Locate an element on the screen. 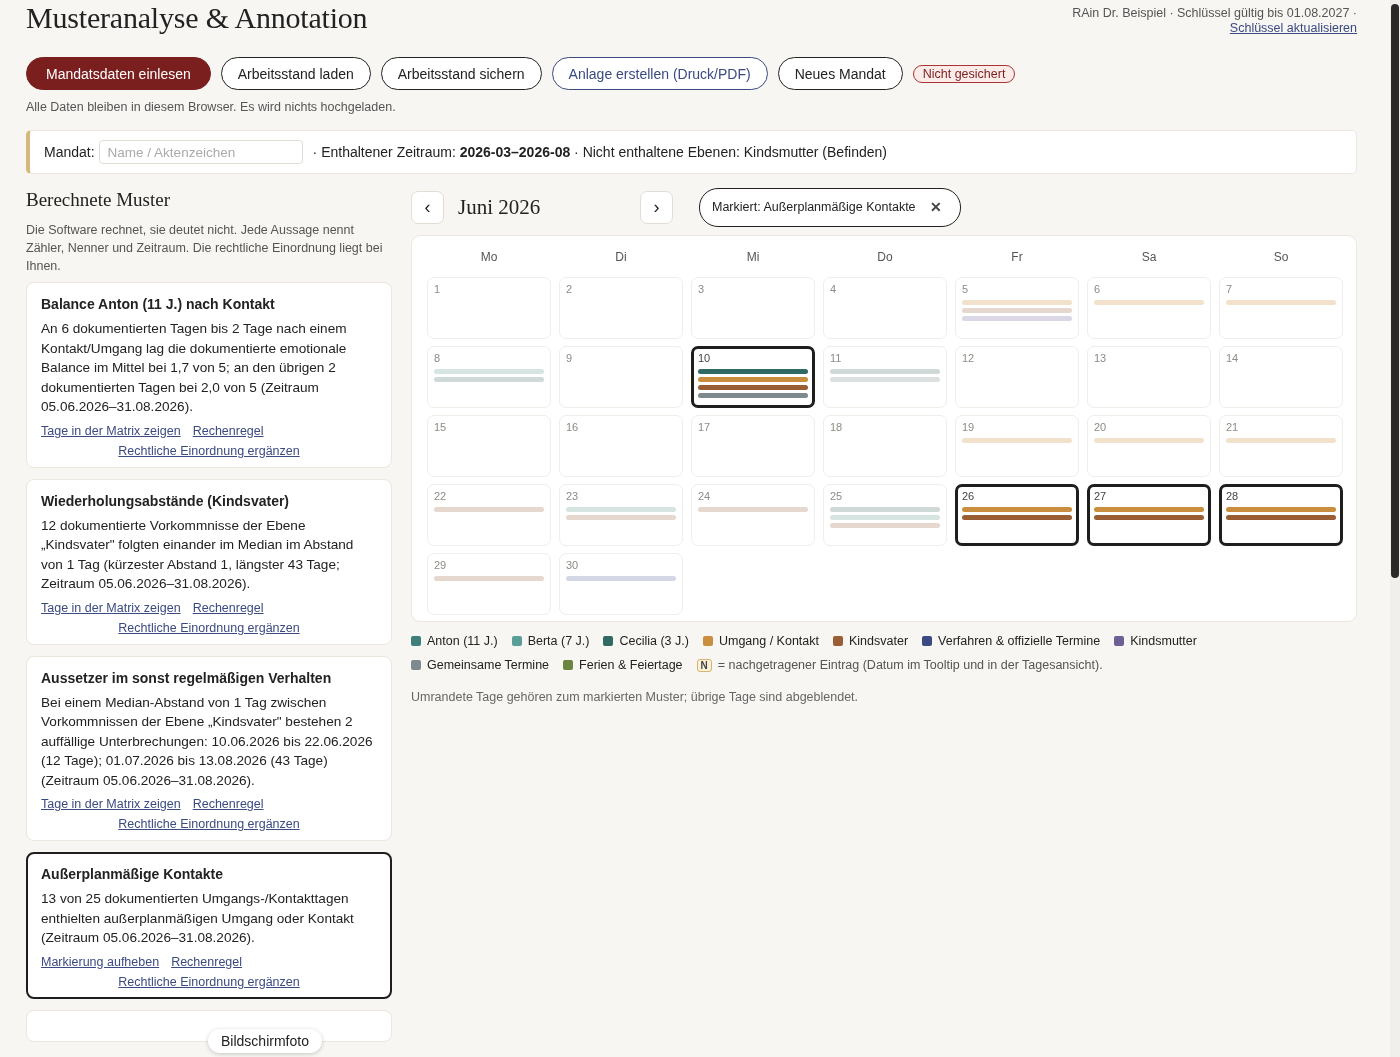 This screenshot has height=1057, width=1400. late-entry-badge: N is located at coordinates (704, 665).